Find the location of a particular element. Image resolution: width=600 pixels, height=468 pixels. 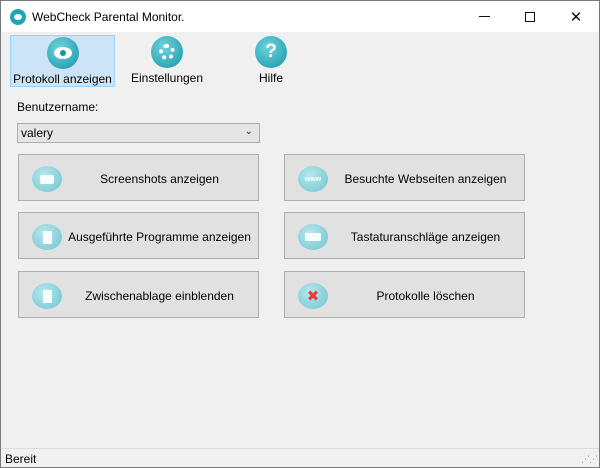

maximize-icon is located at coordinates (530, 16).